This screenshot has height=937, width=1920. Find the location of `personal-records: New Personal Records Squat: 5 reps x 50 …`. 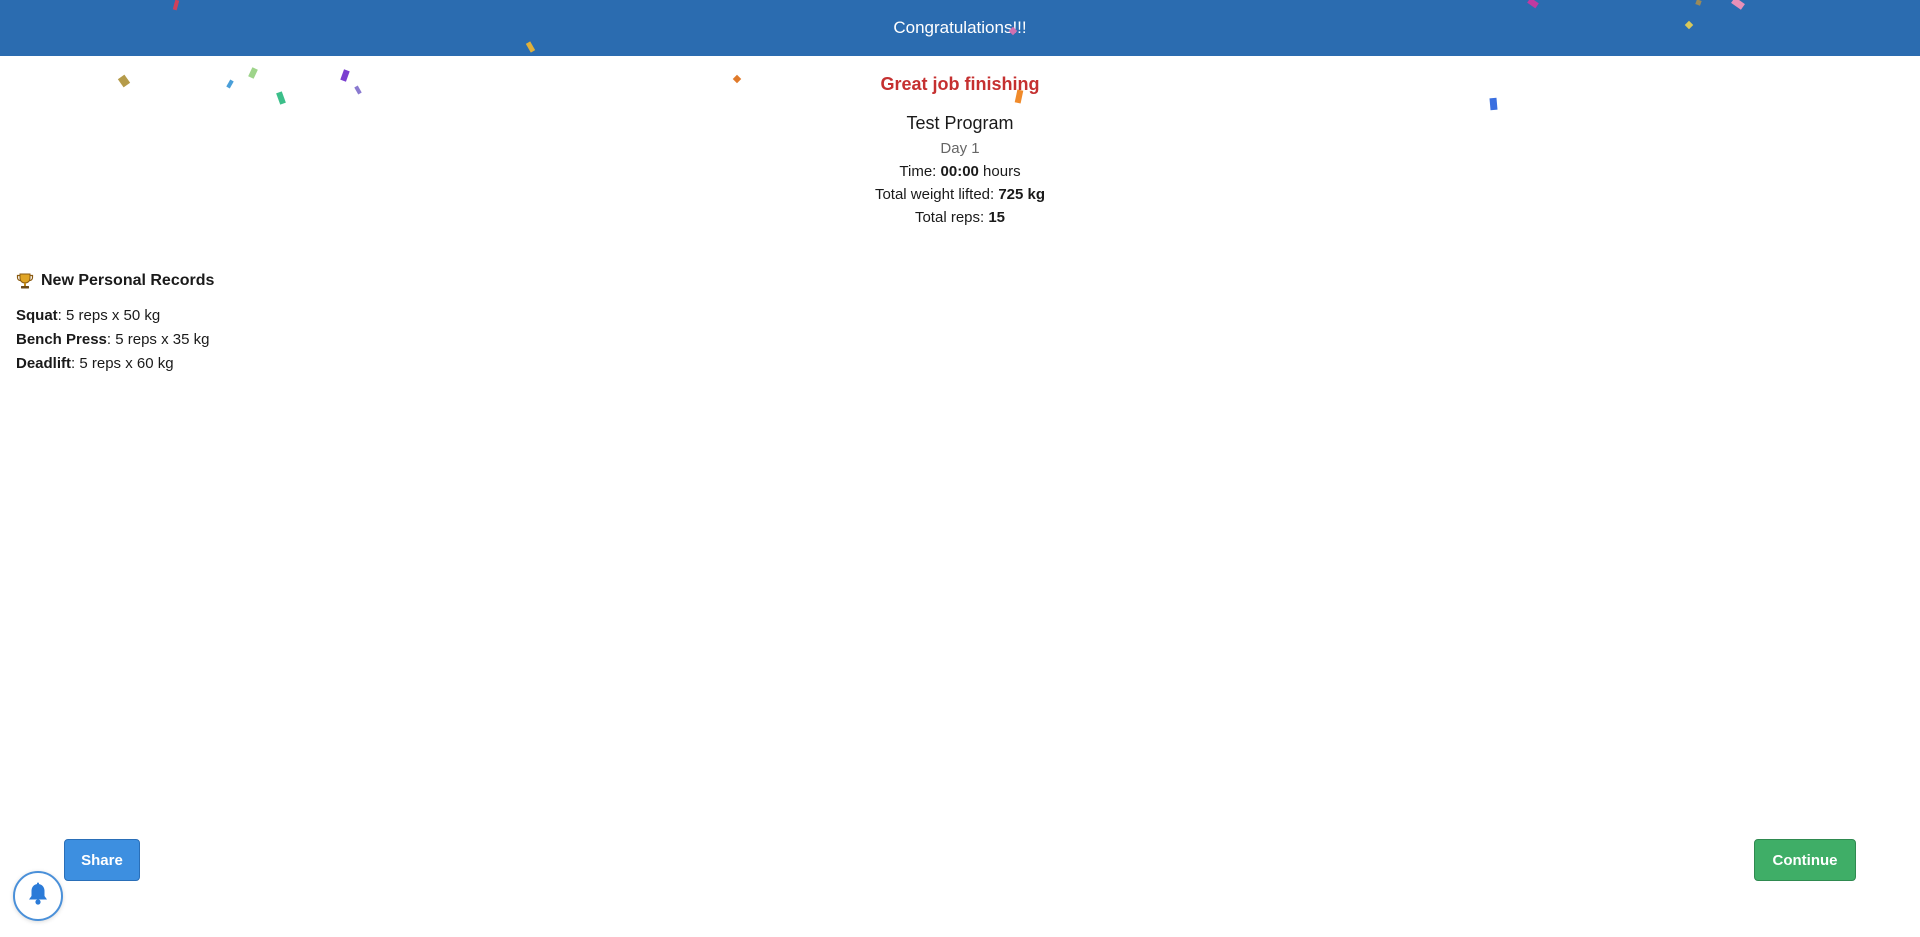

personal-records: New Personal Records Squat: 5 reps x 50 … is located at coordinates (115, 324).